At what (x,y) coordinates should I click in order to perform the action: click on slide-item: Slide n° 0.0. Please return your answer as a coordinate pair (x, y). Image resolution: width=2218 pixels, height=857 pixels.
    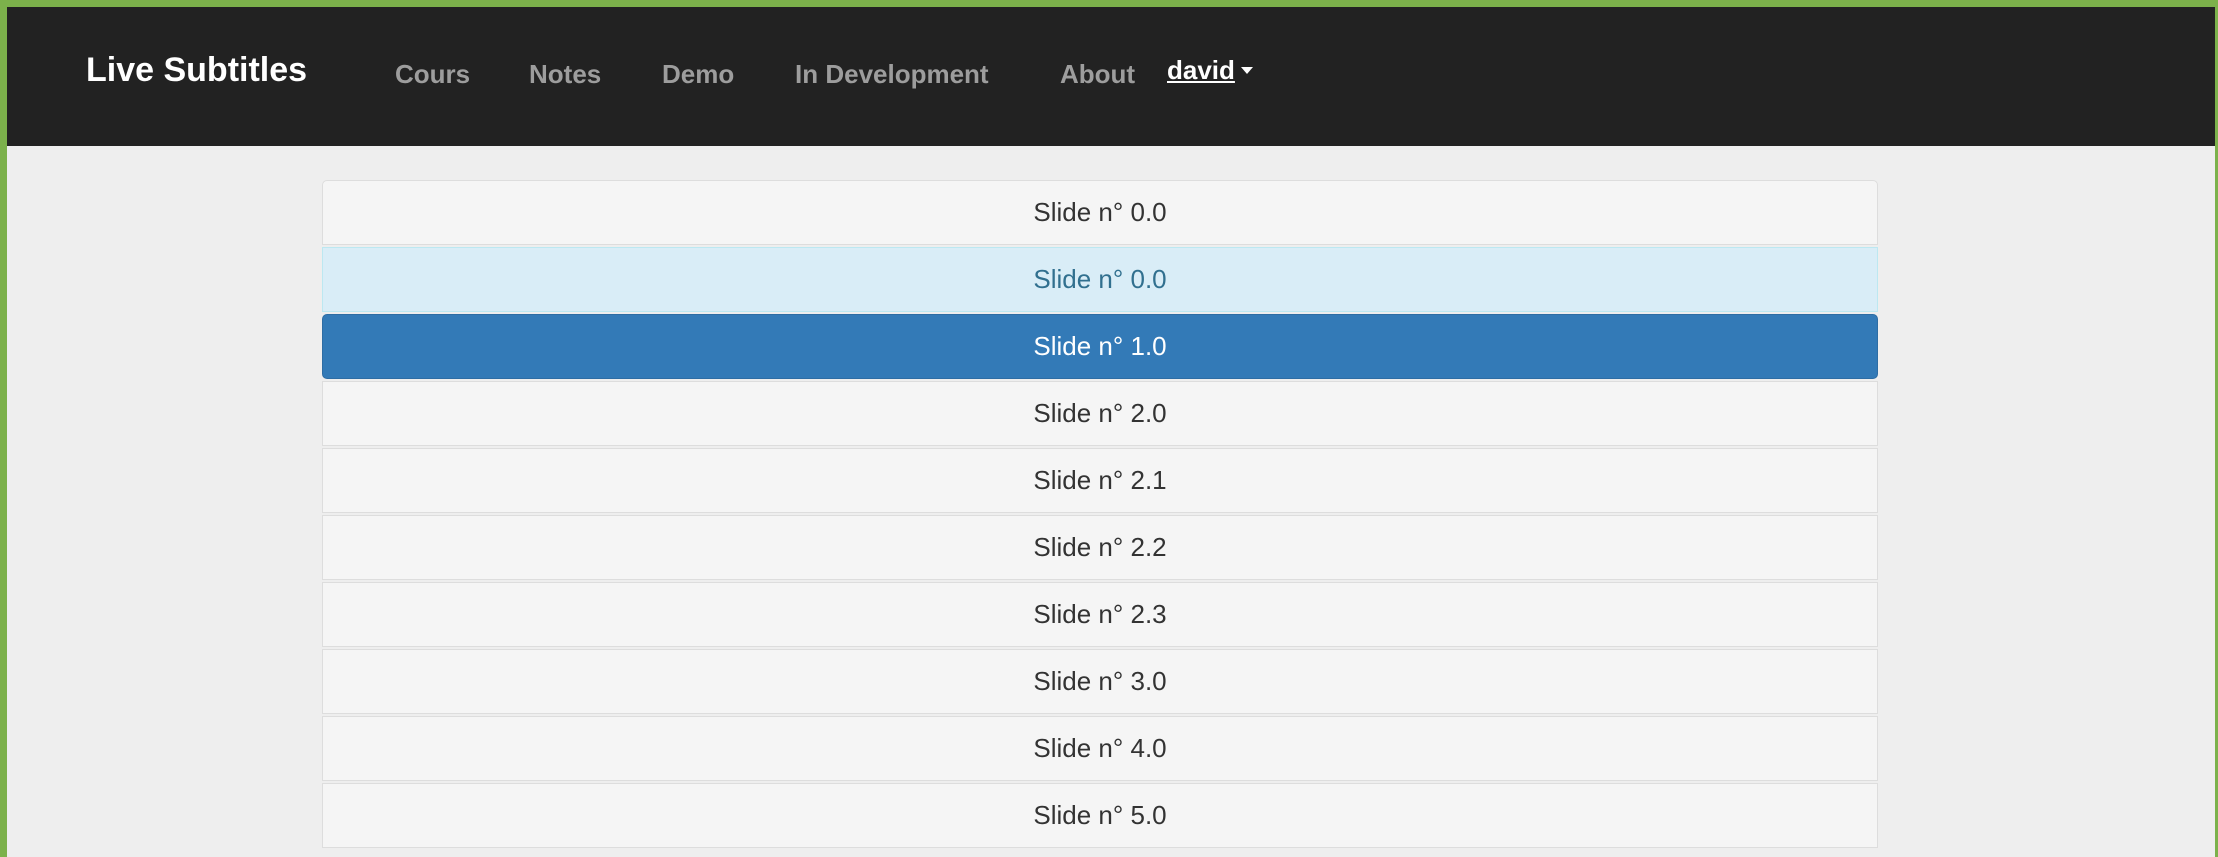
    Looking at the image, I should click on (1100, 212).